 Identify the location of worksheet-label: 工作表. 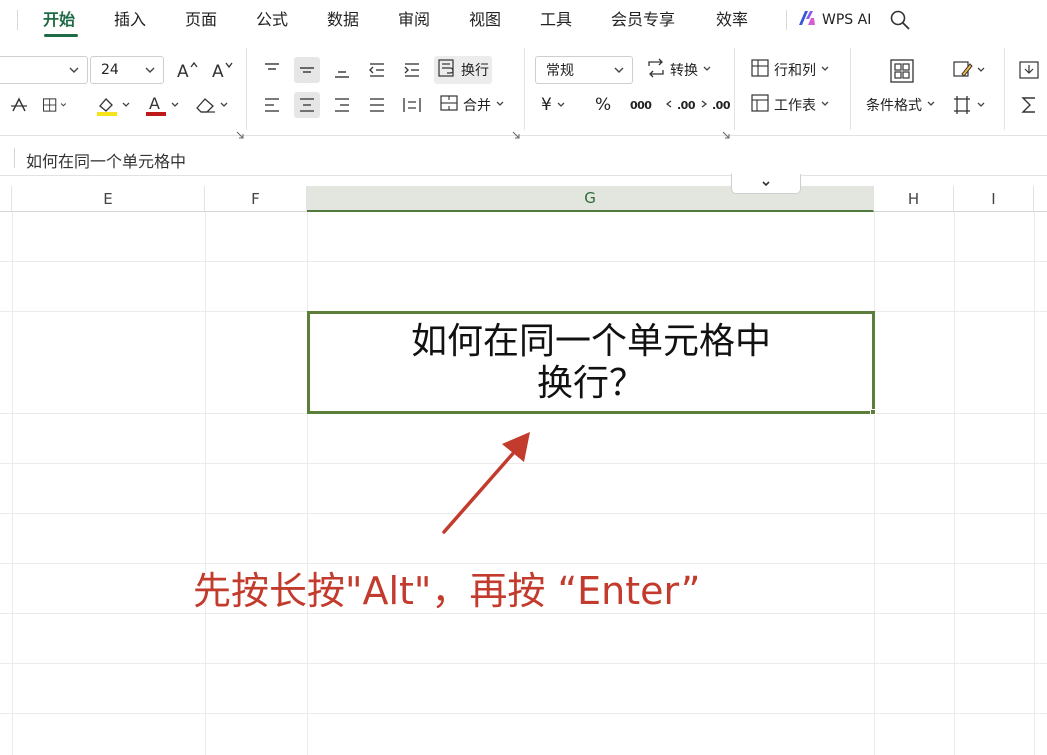
(795, 106).